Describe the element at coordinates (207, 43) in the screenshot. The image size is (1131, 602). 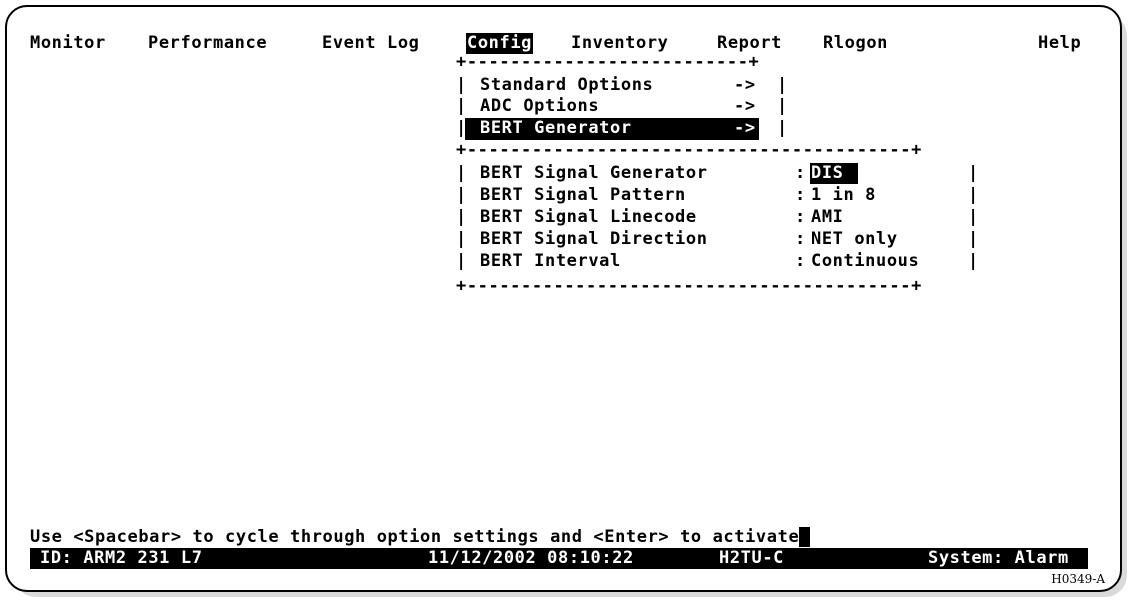
I see `menu-performance: Performance` at that location.